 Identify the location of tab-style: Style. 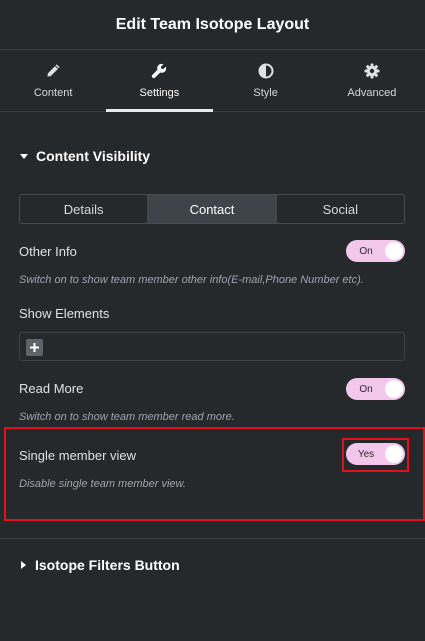
(266, 80).